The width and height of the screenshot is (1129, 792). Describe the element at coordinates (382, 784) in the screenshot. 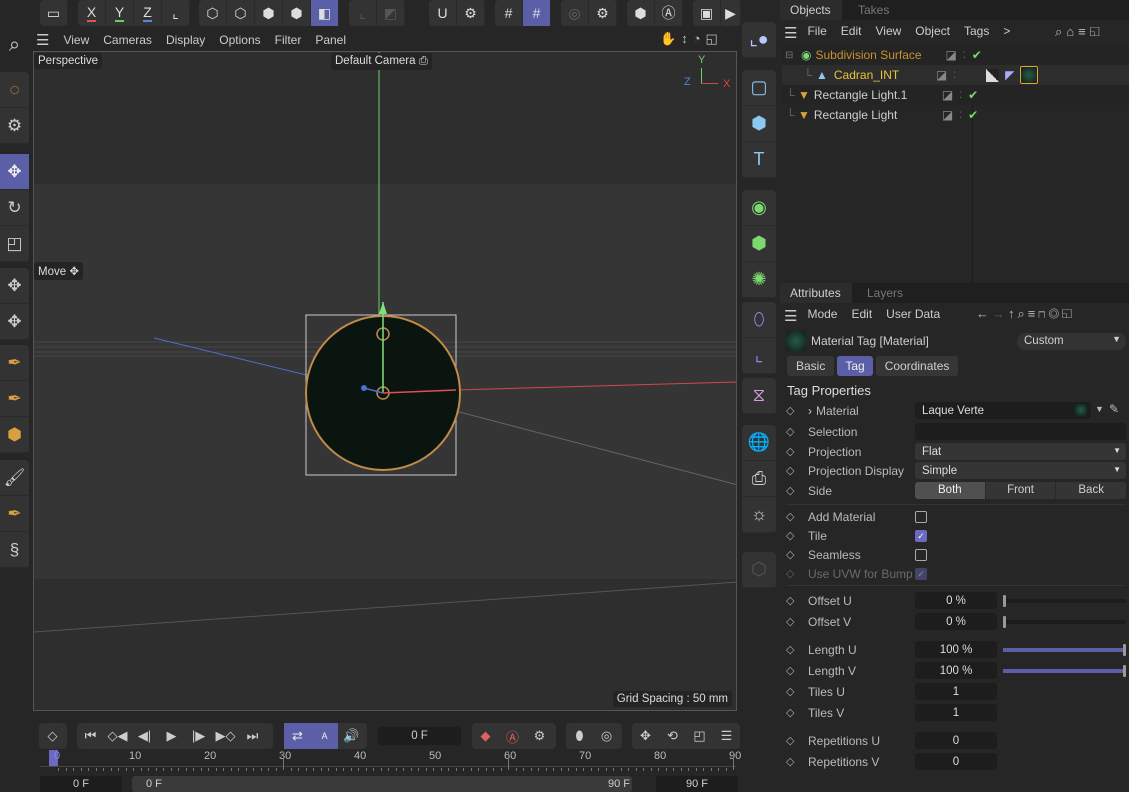

I see `range-slider: 0 F 90 F` at that location.